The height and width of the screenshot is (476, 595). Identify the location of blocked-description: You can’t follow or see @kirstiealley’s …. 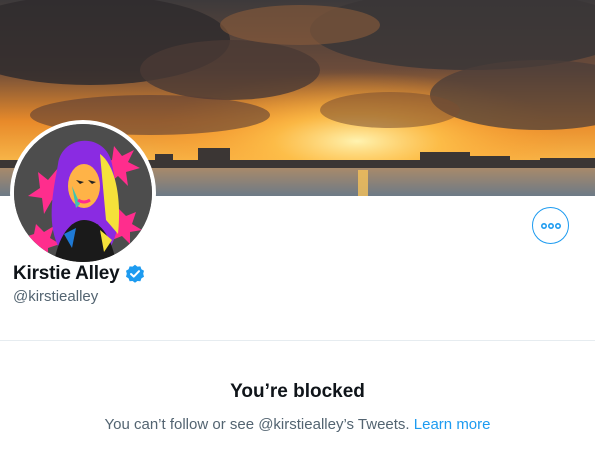
(297, 424).